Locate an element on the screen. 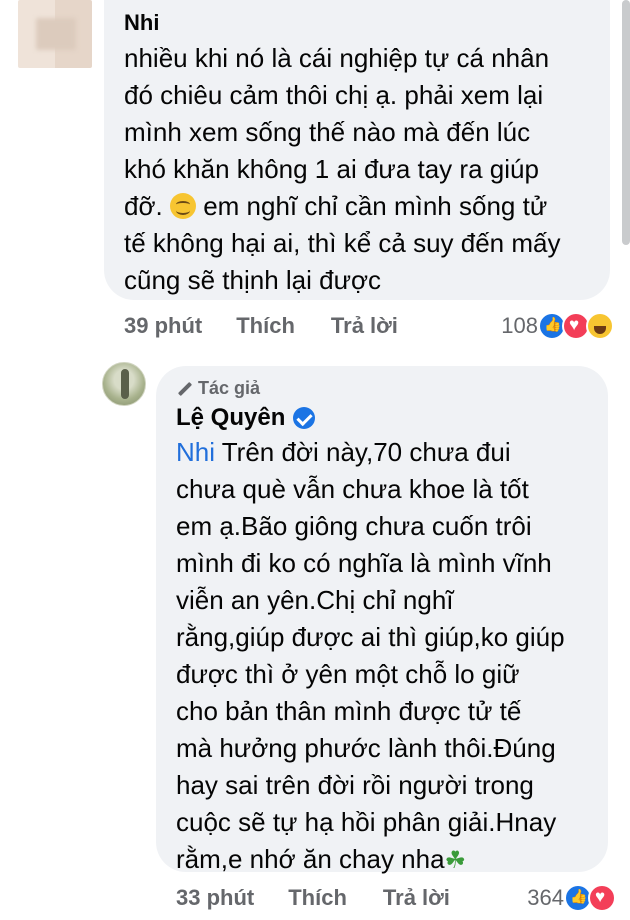 The image size is (630, 920). mention-link: Nhi is located at coordinates (195, 452).